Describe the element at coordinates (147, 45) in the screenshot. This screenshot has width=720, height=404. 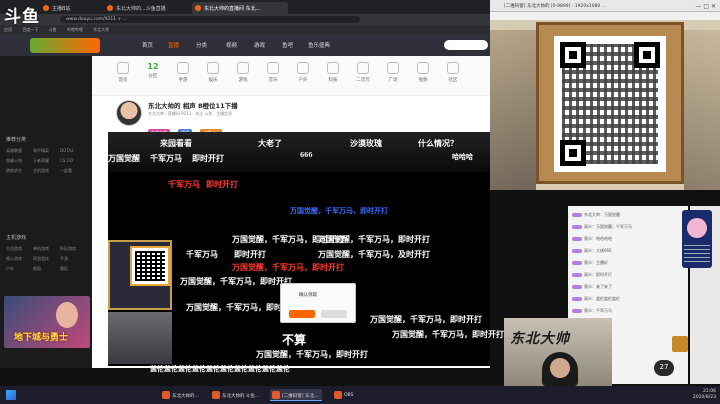
I see `nav-item: 首页` at that location.